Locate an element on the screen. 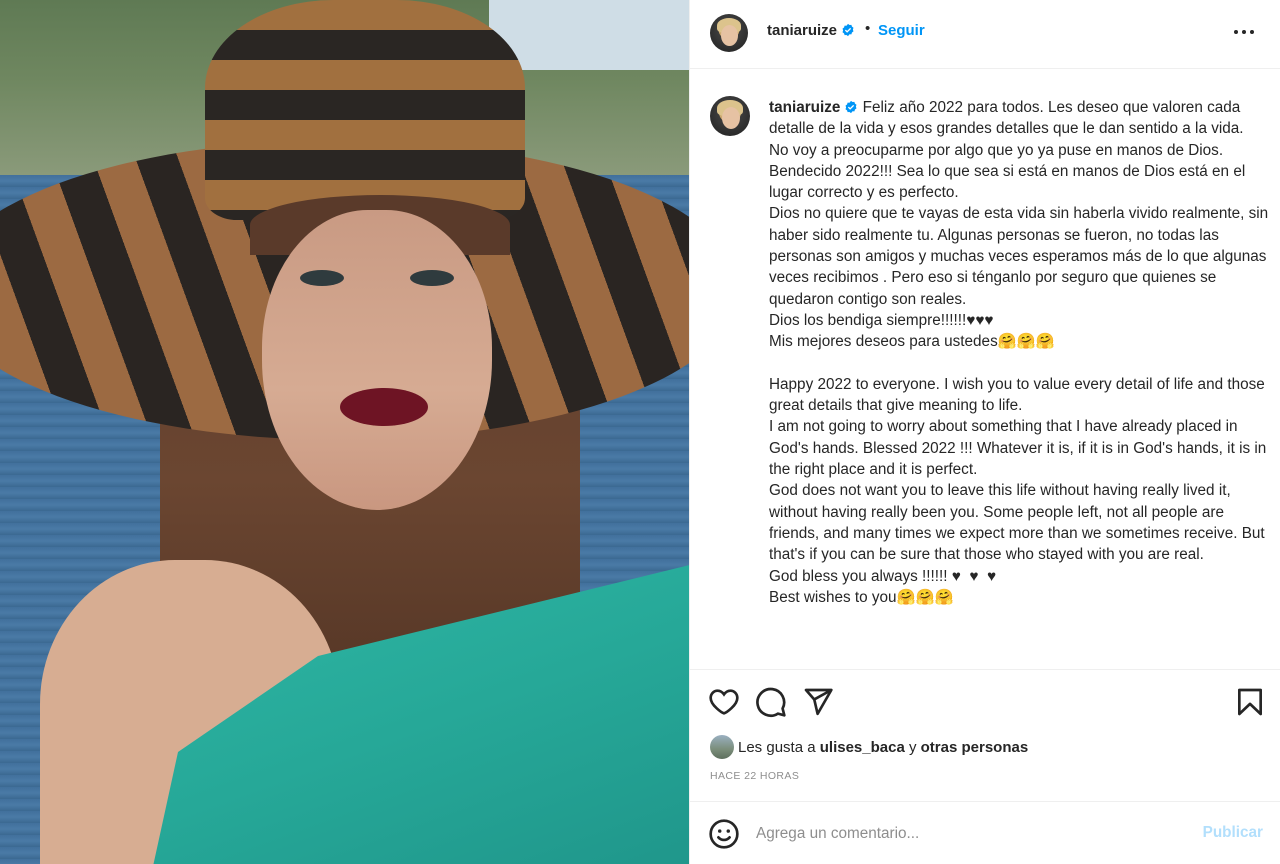 This screenshot has width=1280, height=864. emoji-icon is located at coordinates (724, 834).